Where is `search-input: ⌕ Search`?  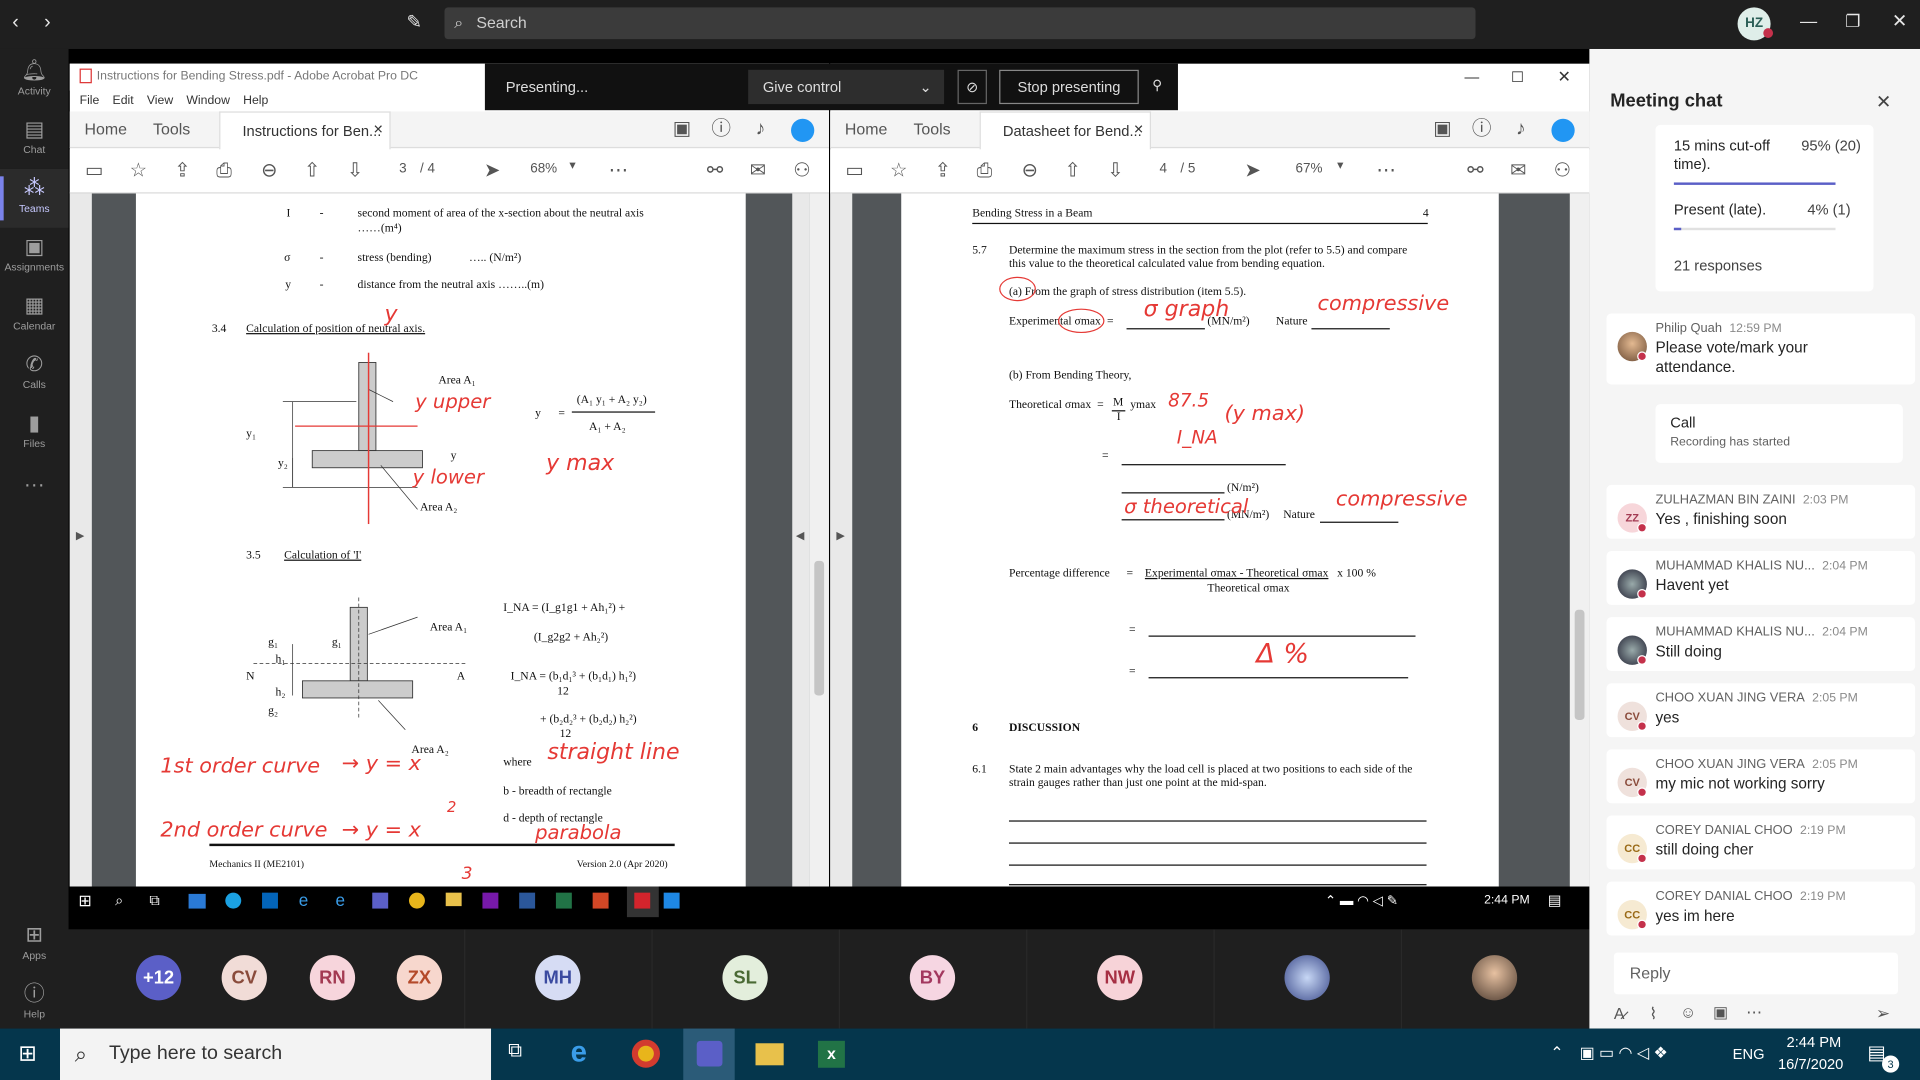
search-input: ⌕ Search is located at coordinates (960, 23).